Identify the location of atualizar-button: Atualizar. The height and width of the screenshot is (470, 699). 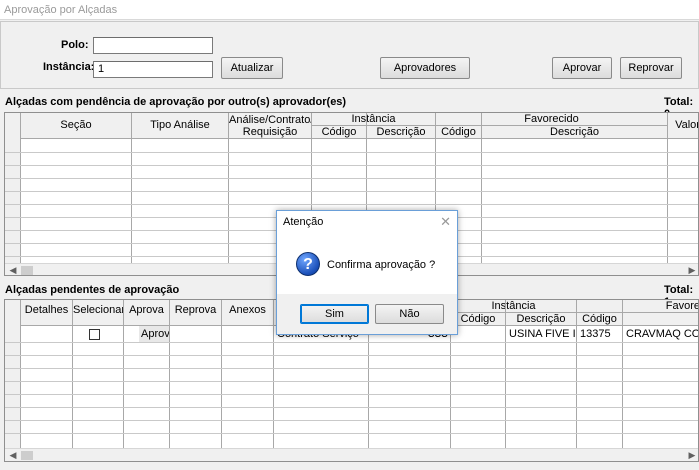
(252, 68).